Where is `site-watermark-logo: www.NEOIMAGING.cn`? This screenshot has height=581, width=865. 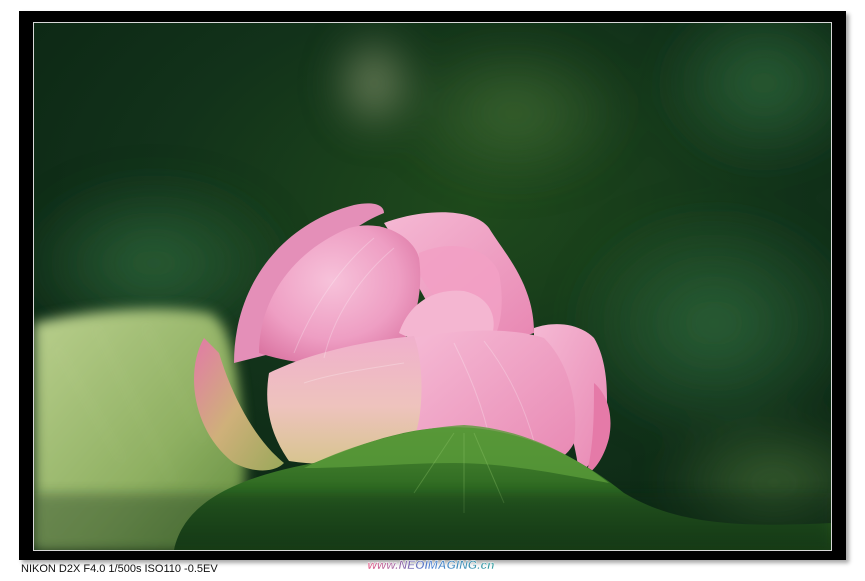 site-watermark-logo: www.NEOIMAGING.cn is located at coordinates (431, 565).